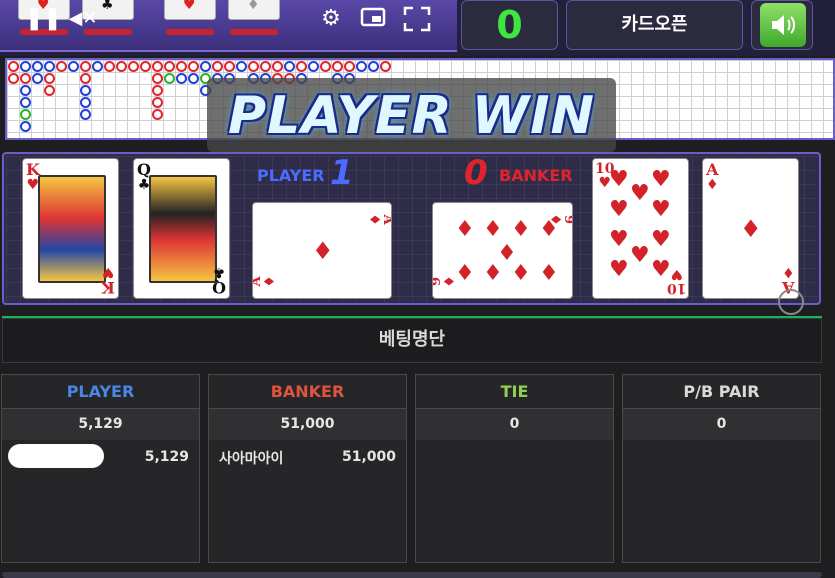 This screenshot has width=835, height=578. What do you see at coordinates (791, 302) in the screenshot?
I see `scroll-handle` at bounding box center [791, 302].